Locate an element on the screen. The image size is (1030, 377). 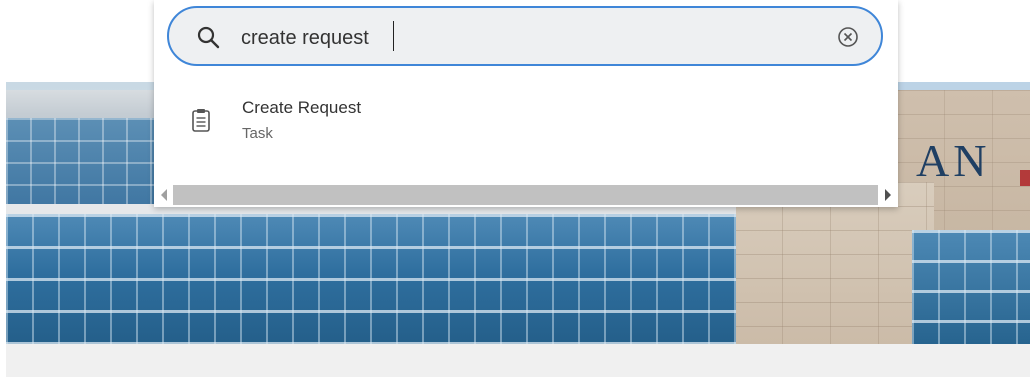
scroll-right-arrow-icon is located at coordinates (888, 195).